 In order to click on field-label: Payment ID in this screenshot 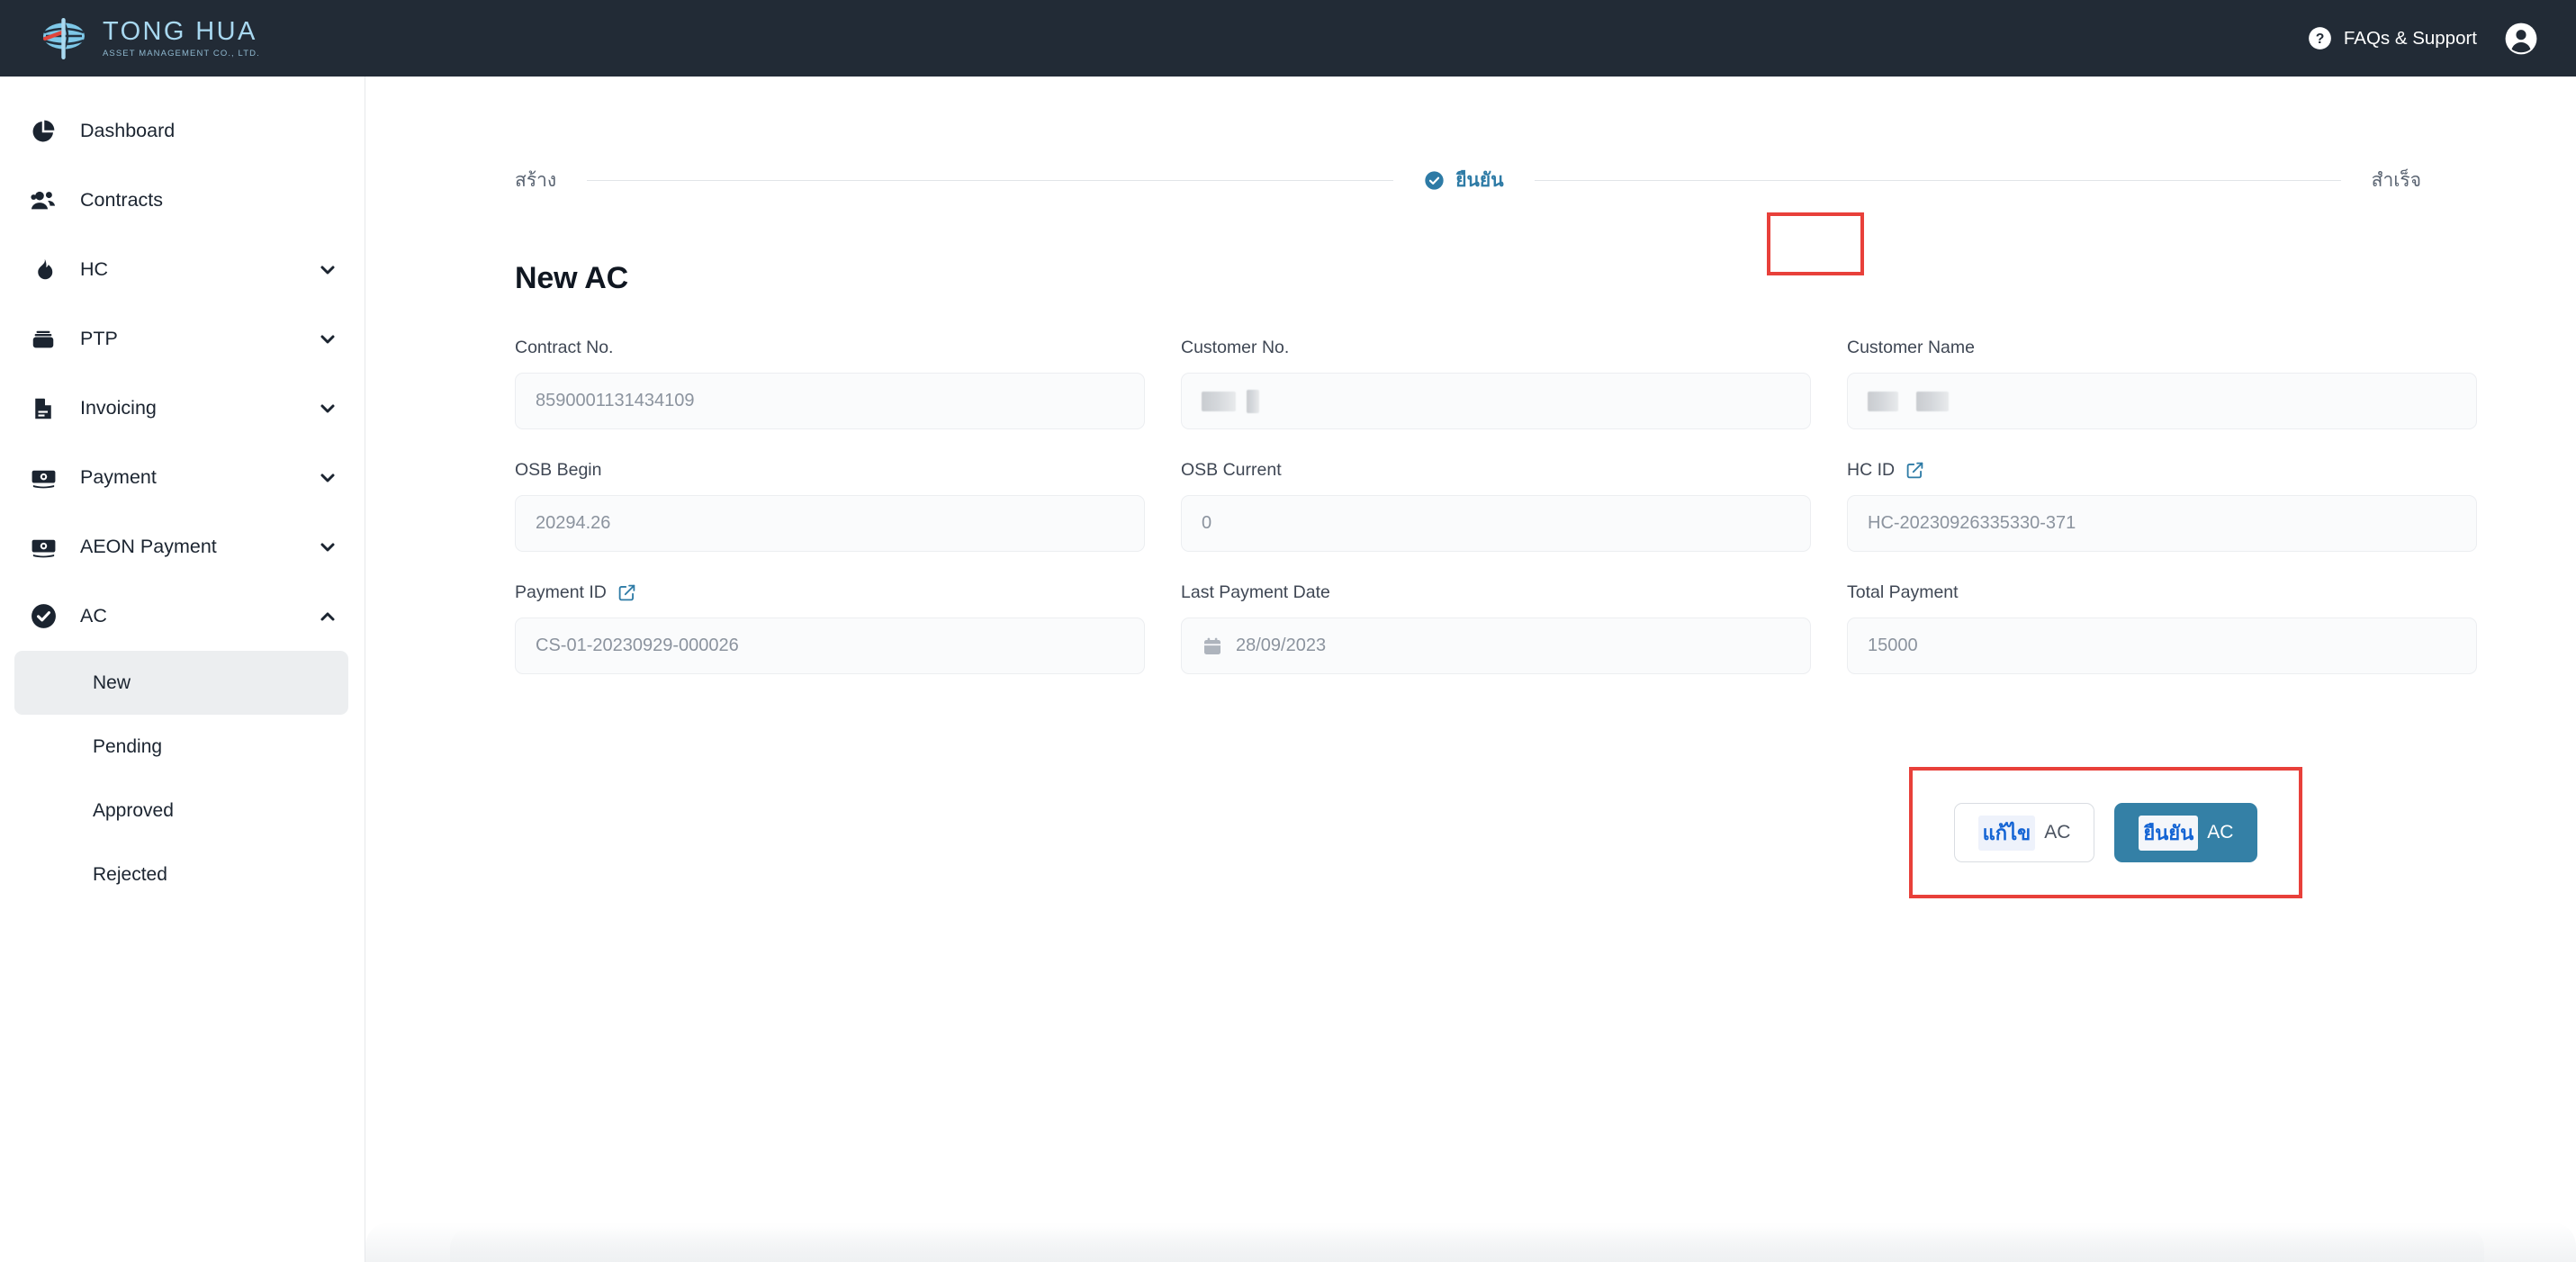, I will do `click(830, 592)`.